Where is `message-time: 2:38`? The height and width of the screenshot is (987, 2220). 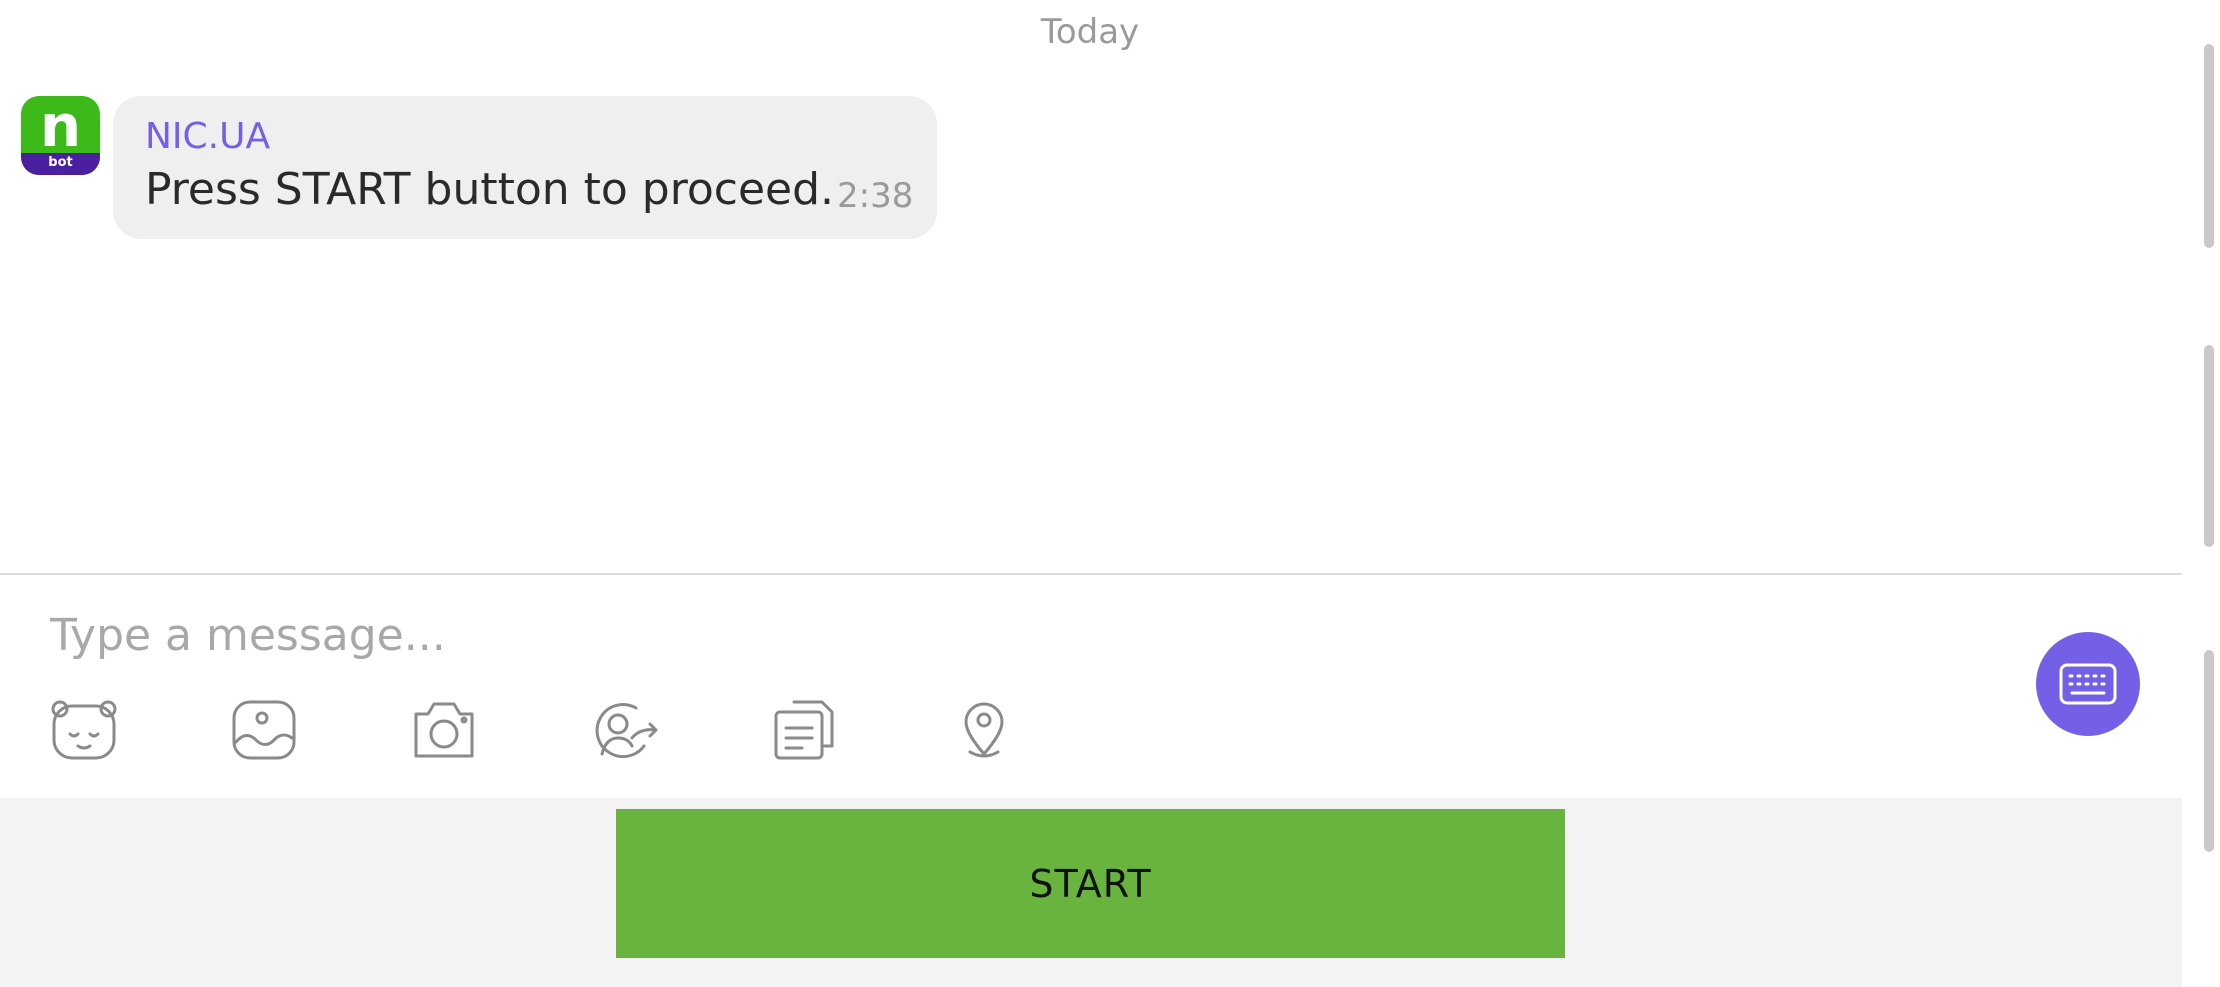 message-time: 2:38 is located at coordinates (875, 196).